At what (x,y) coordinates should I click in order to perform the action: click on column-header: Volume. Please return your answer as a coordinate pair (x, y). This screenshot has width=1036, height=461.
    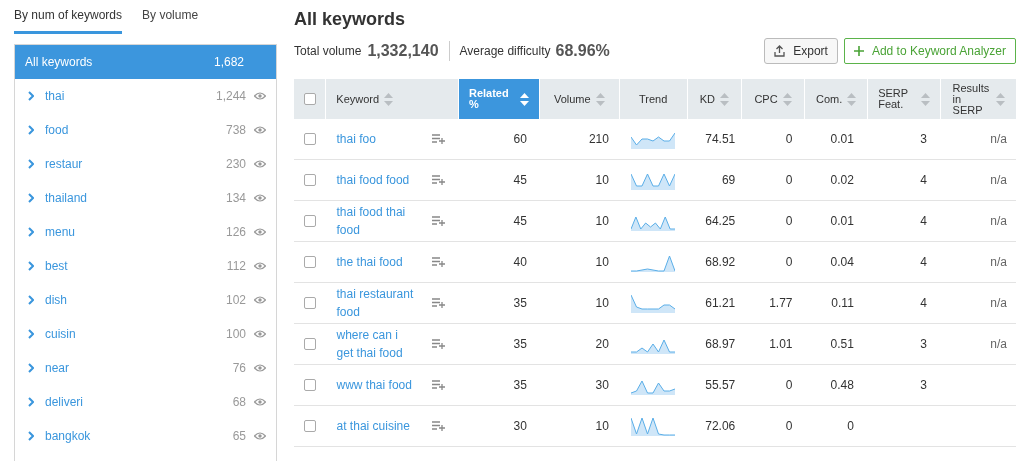
    Looking at the image, I should click on (579, 99).